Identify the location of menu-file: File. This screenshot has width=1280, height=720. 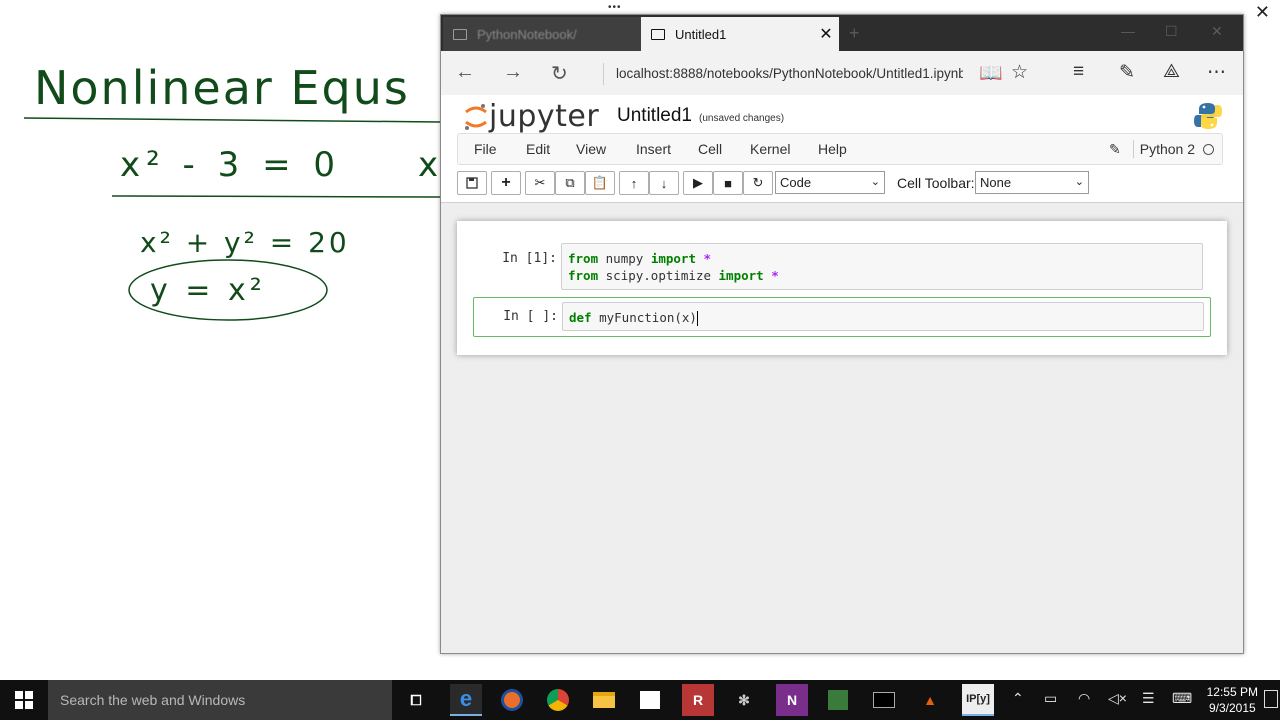
(485, 149).